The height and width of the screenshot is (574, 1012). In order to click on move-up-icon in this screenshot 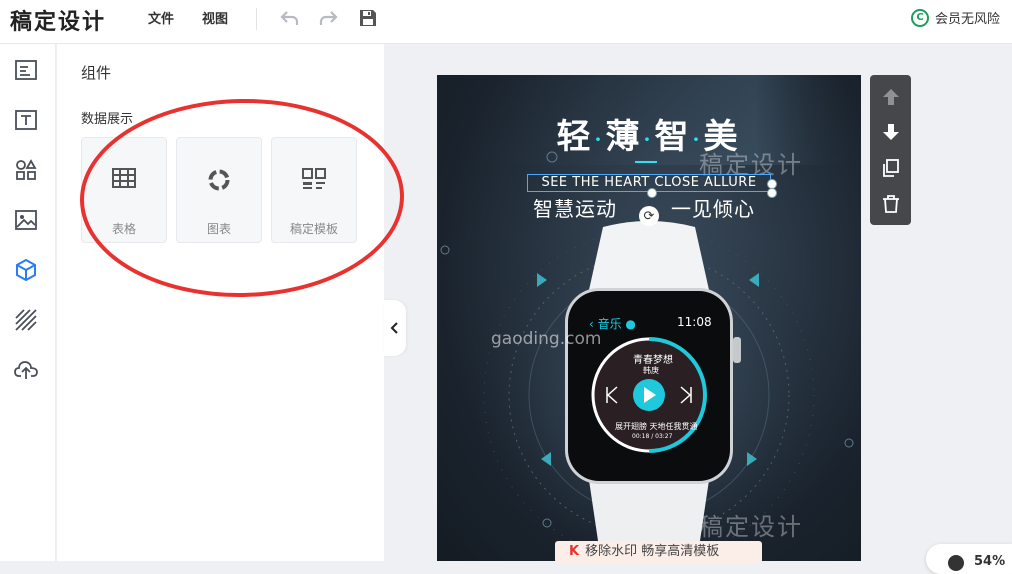, I will do `click(890, 96)`.